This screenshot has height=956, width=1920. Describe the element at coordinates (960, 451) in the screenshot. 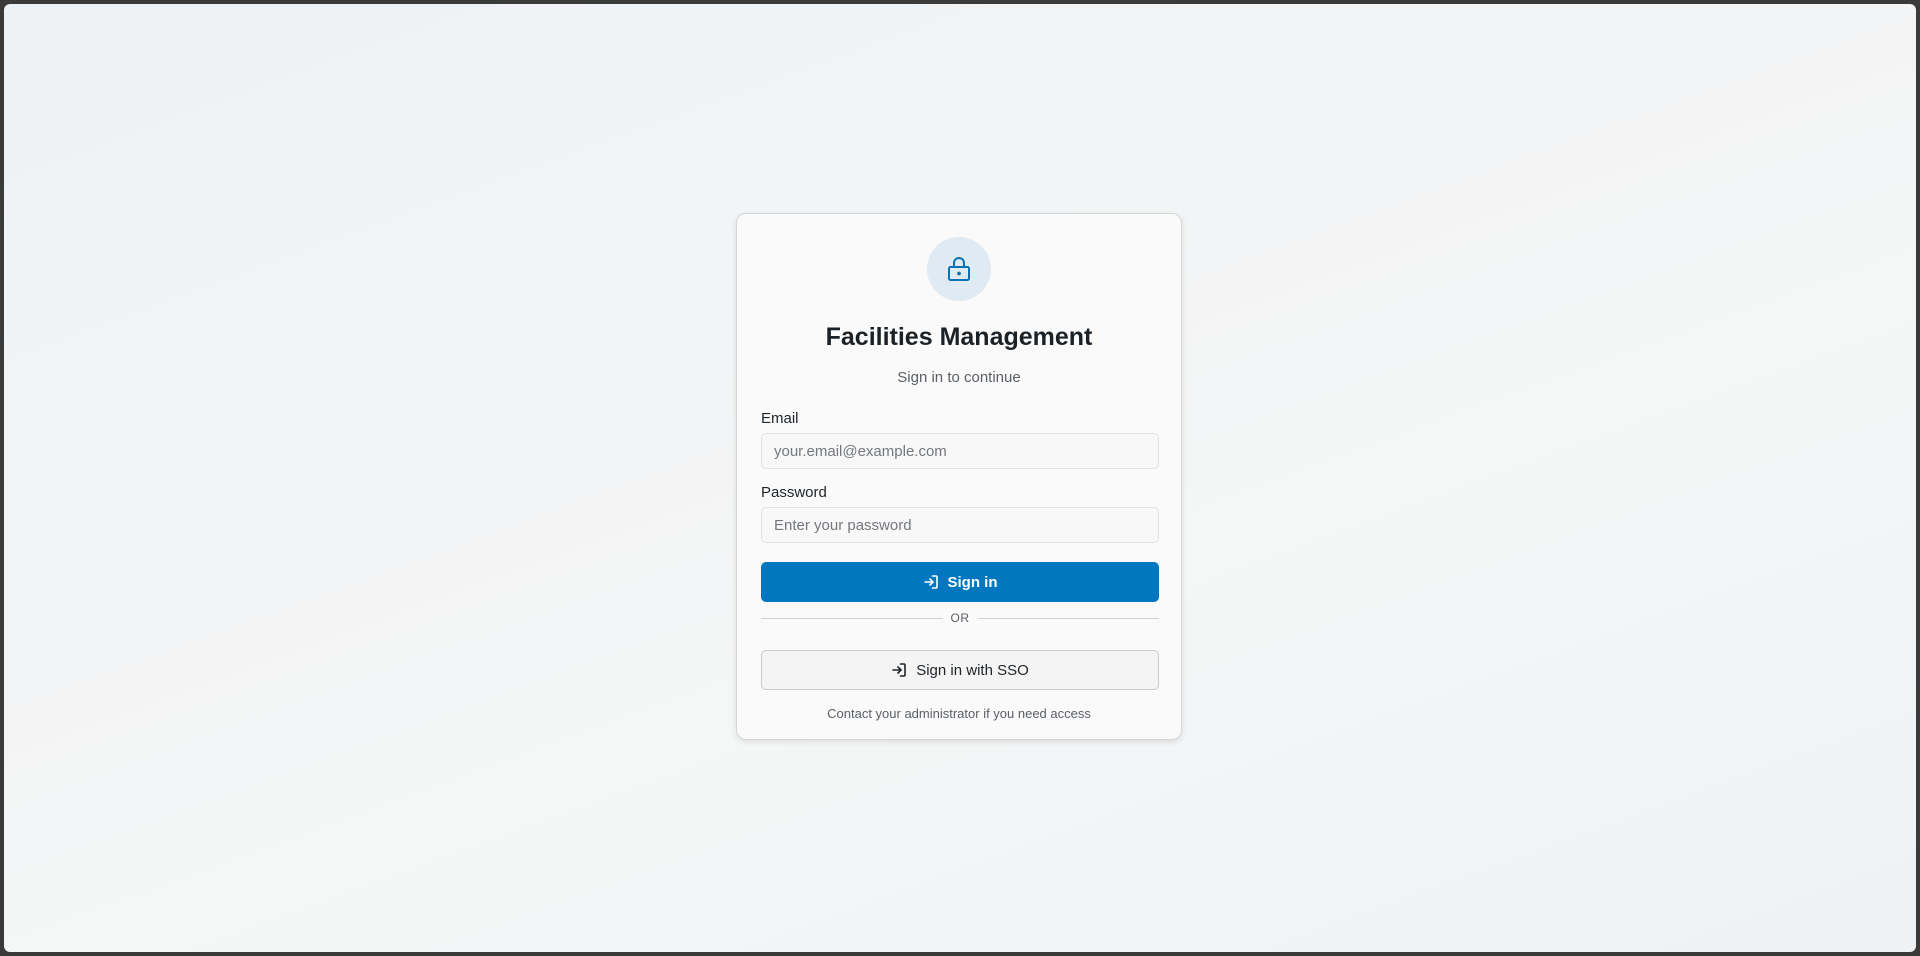

I see `email-field` at that location.